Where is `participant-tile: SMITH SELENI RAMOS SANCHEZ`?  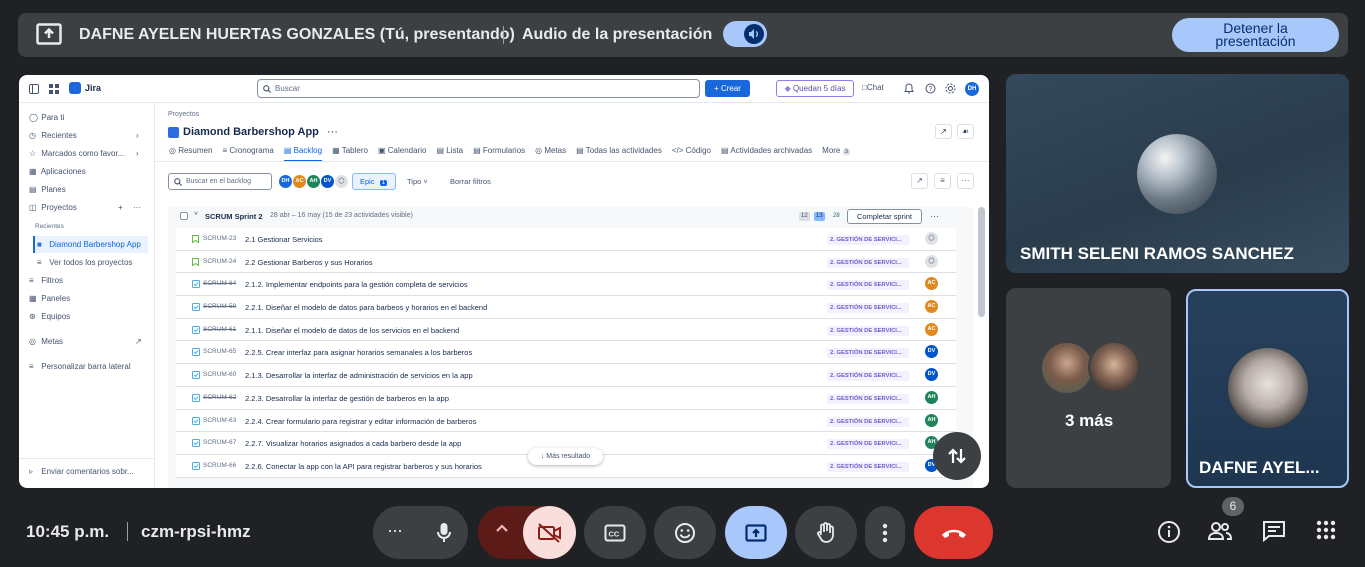
participant-tile: SMITH SELENI RAMOS SANCHEZ is located at coordinates (1177, 173).